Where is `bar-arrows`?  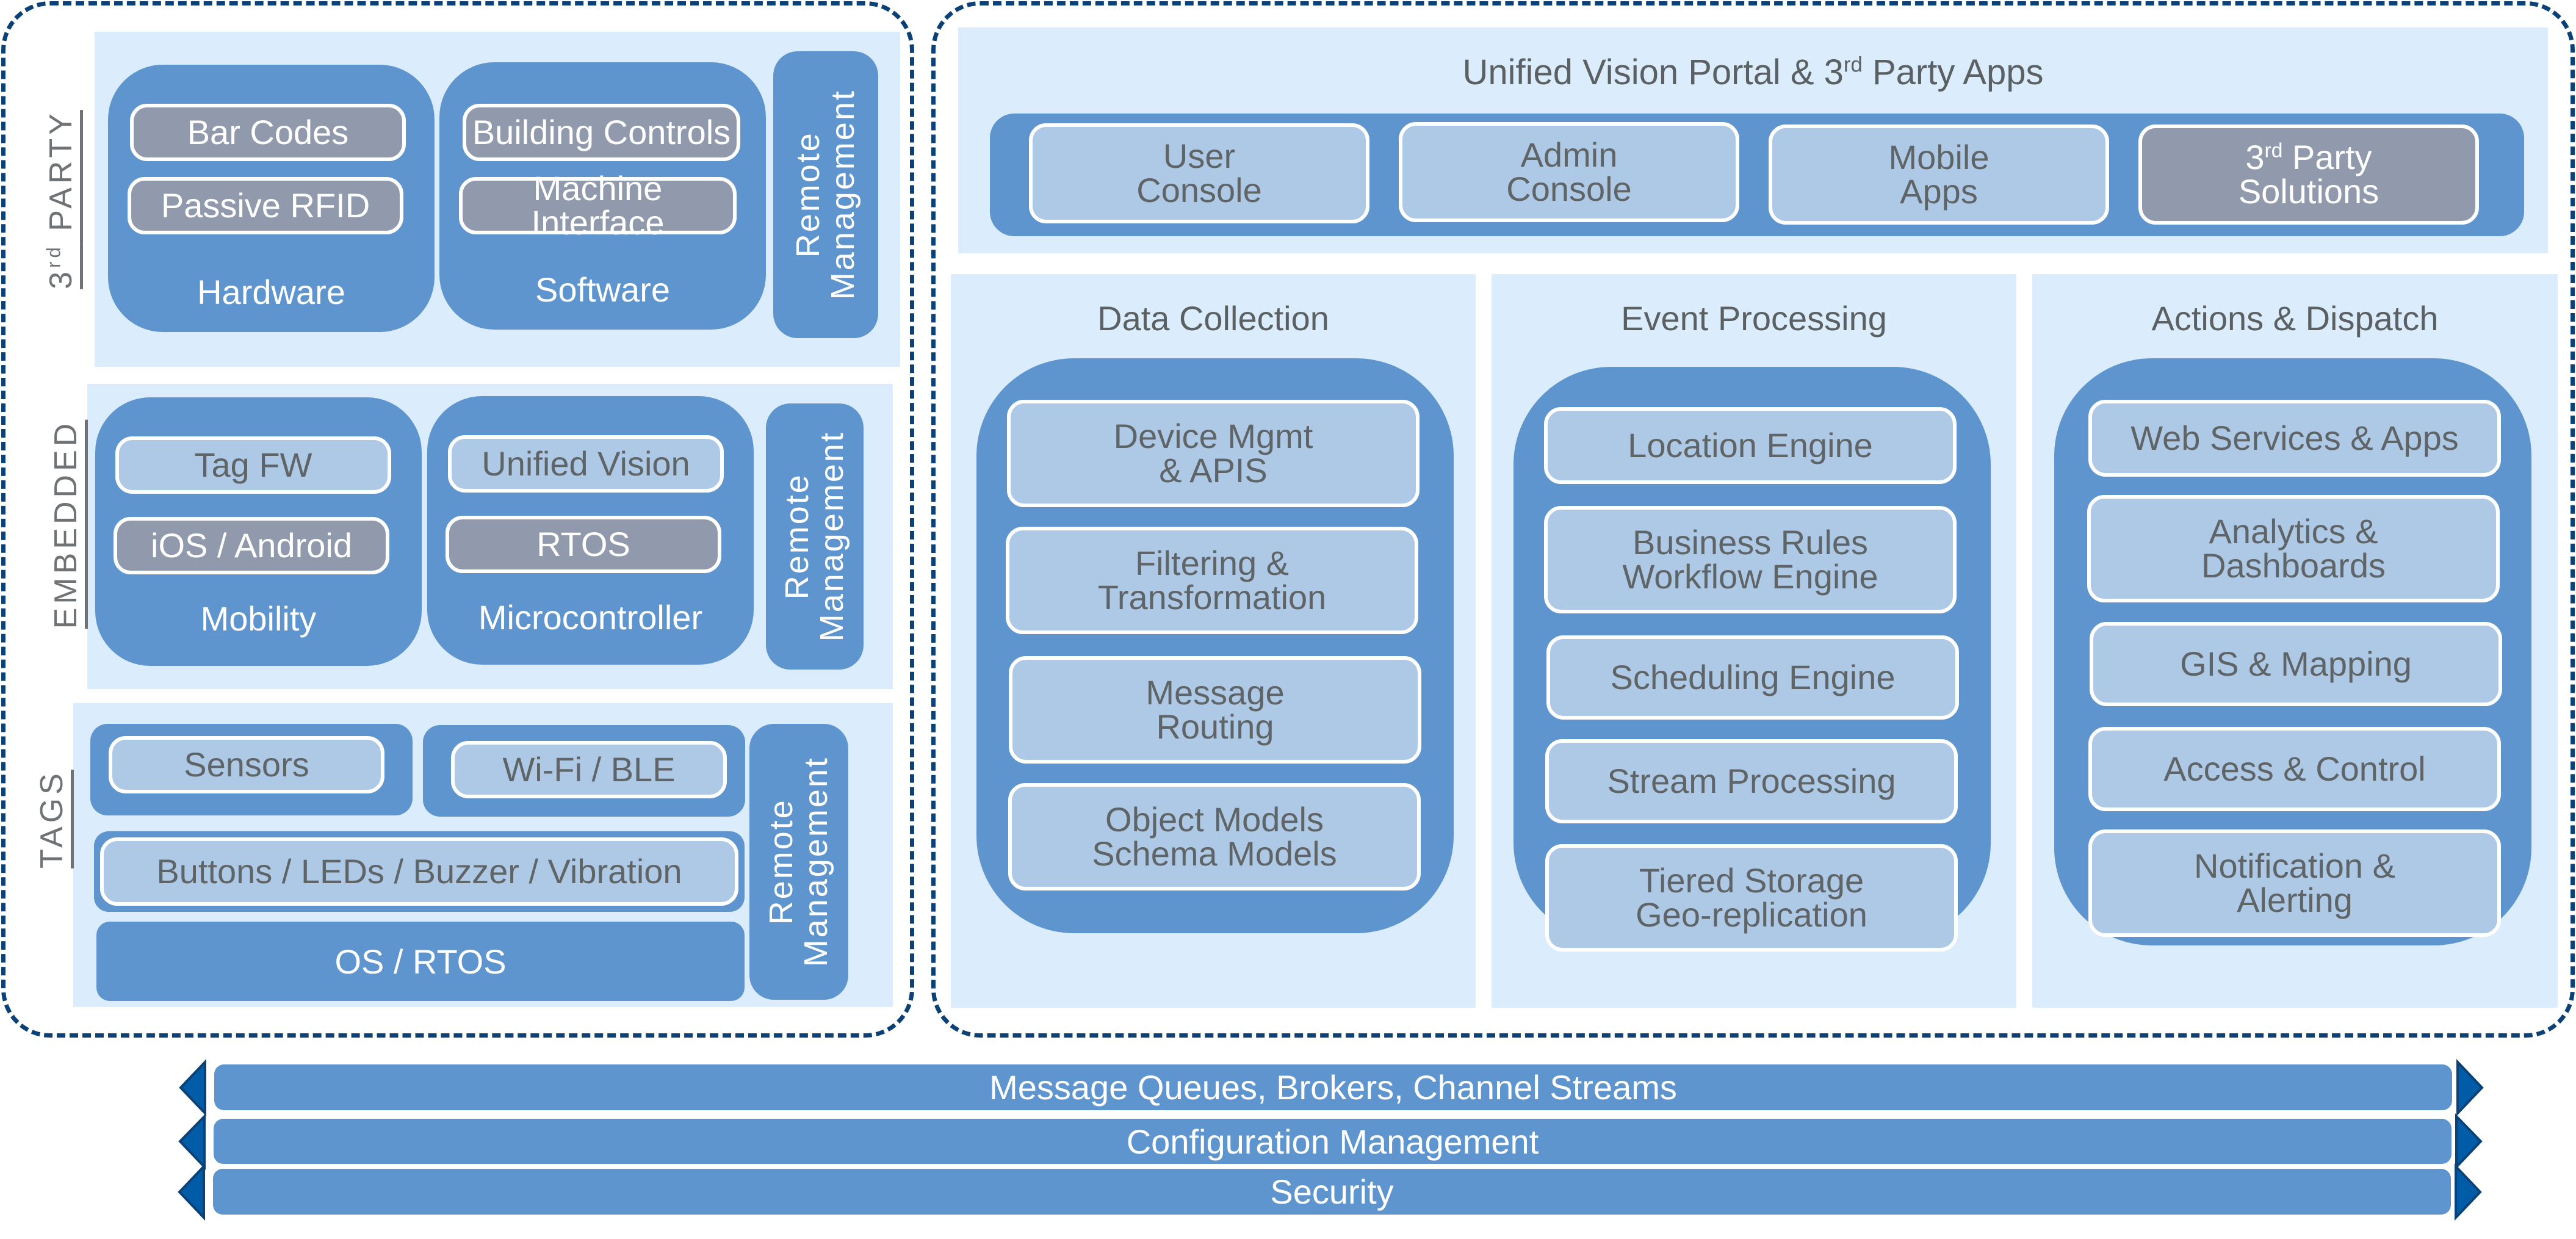 bar-arrows is located at coordinates (1331, 1140).